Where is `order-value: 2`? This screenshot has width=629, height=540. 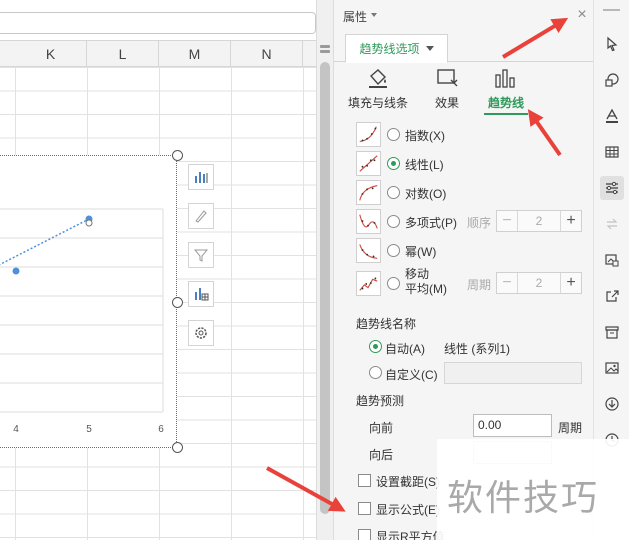
order-value: 2 is located at coordinates (539, 221).